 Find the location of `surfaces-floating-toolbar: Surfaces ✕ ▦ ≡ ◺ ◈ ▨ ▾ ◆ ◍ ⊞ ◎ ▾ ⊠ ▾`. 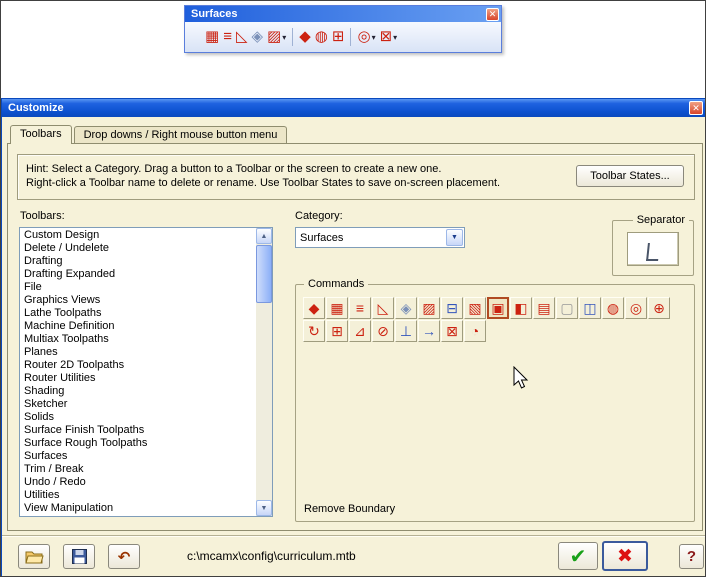

surfaces-floating-toolbar: Surfaces ✕ ▦ ≡ ◺ ◈ ▨ ▾ ◆ ◍ ⊞ ◎ ▾ ⊠ ▾ is located at coordinates (343, 29).